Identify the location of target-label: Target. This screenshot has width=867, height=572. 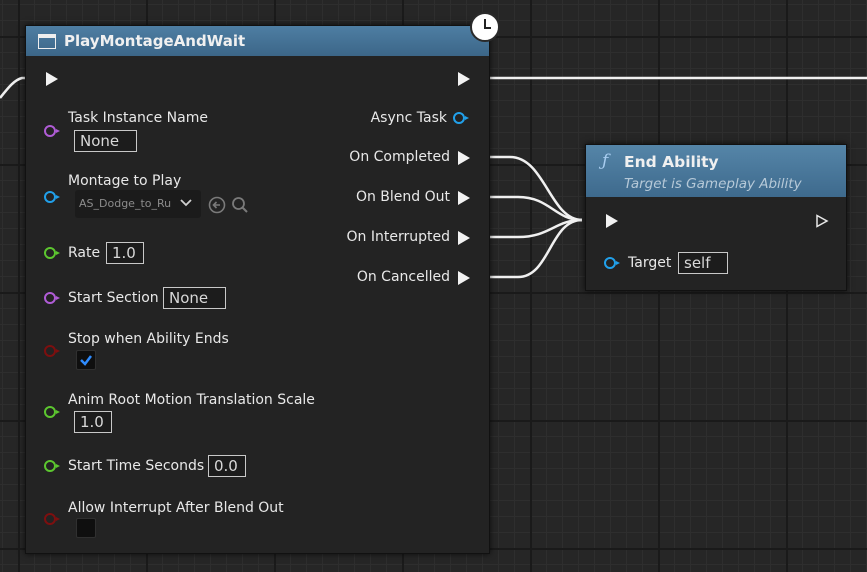
(650, 263).